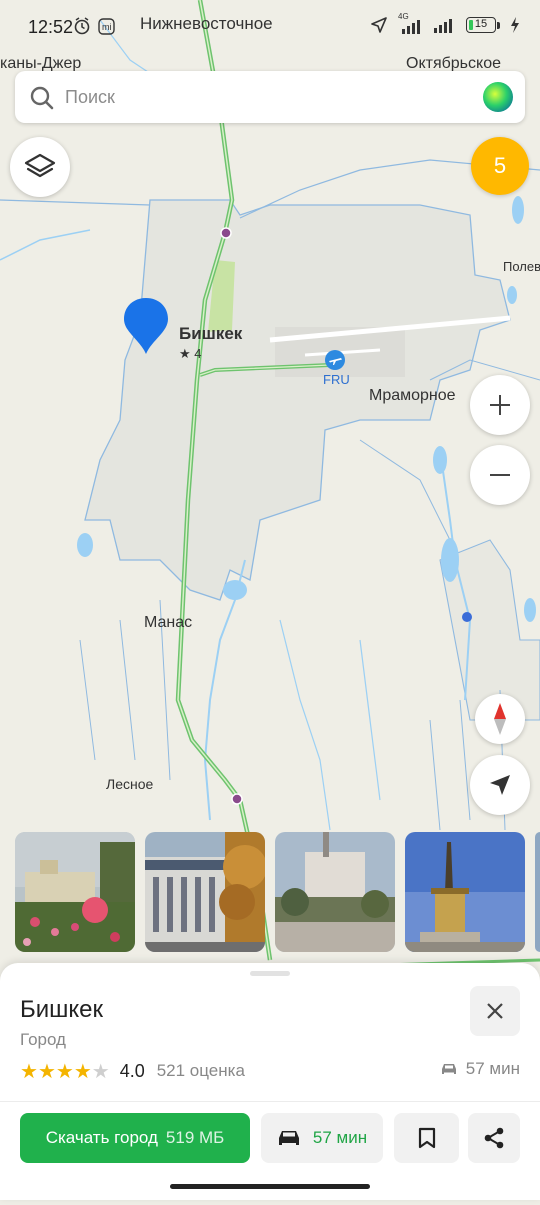 The height and width of the screenshot is (1205, 540). What do you see at coordinates (465, 892) in the screenshot?
I see `photo-monument-tower` at bounding box center [465, 892].